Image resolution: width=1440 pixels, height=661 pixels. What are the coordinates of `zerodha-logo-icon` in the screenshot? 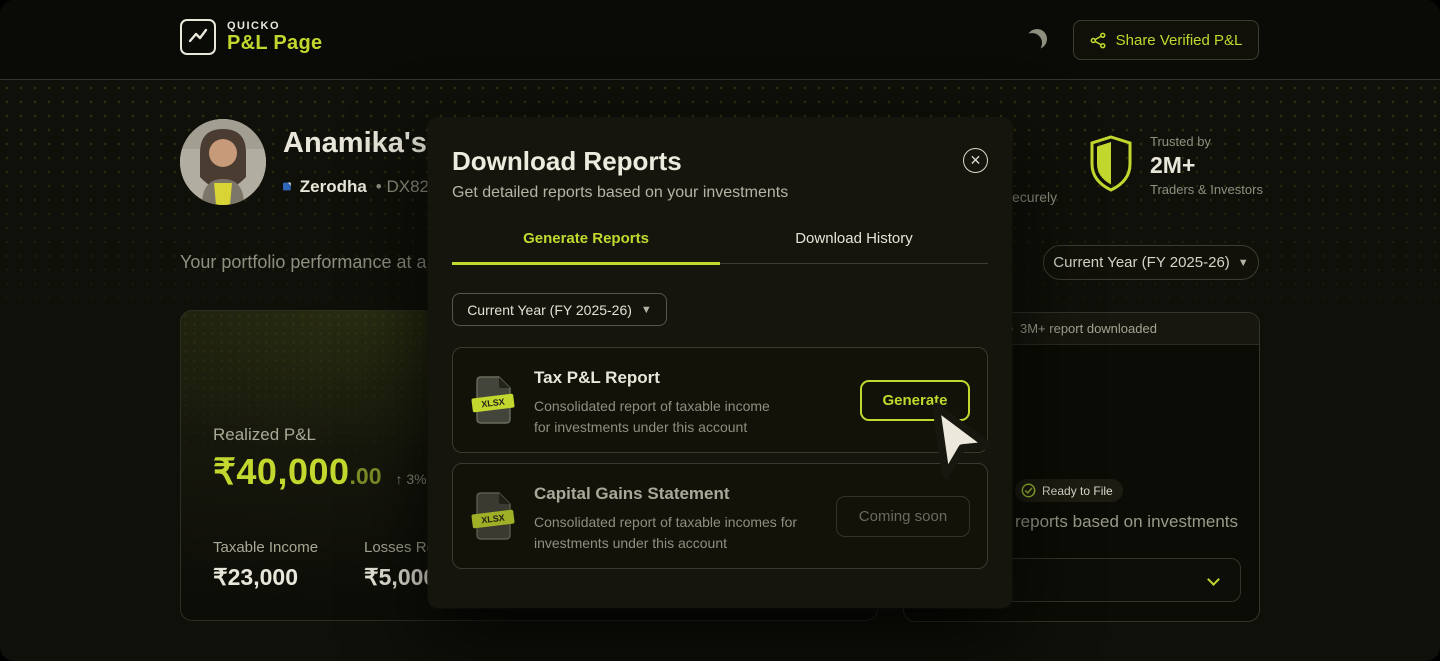 It's located at (287, 186).